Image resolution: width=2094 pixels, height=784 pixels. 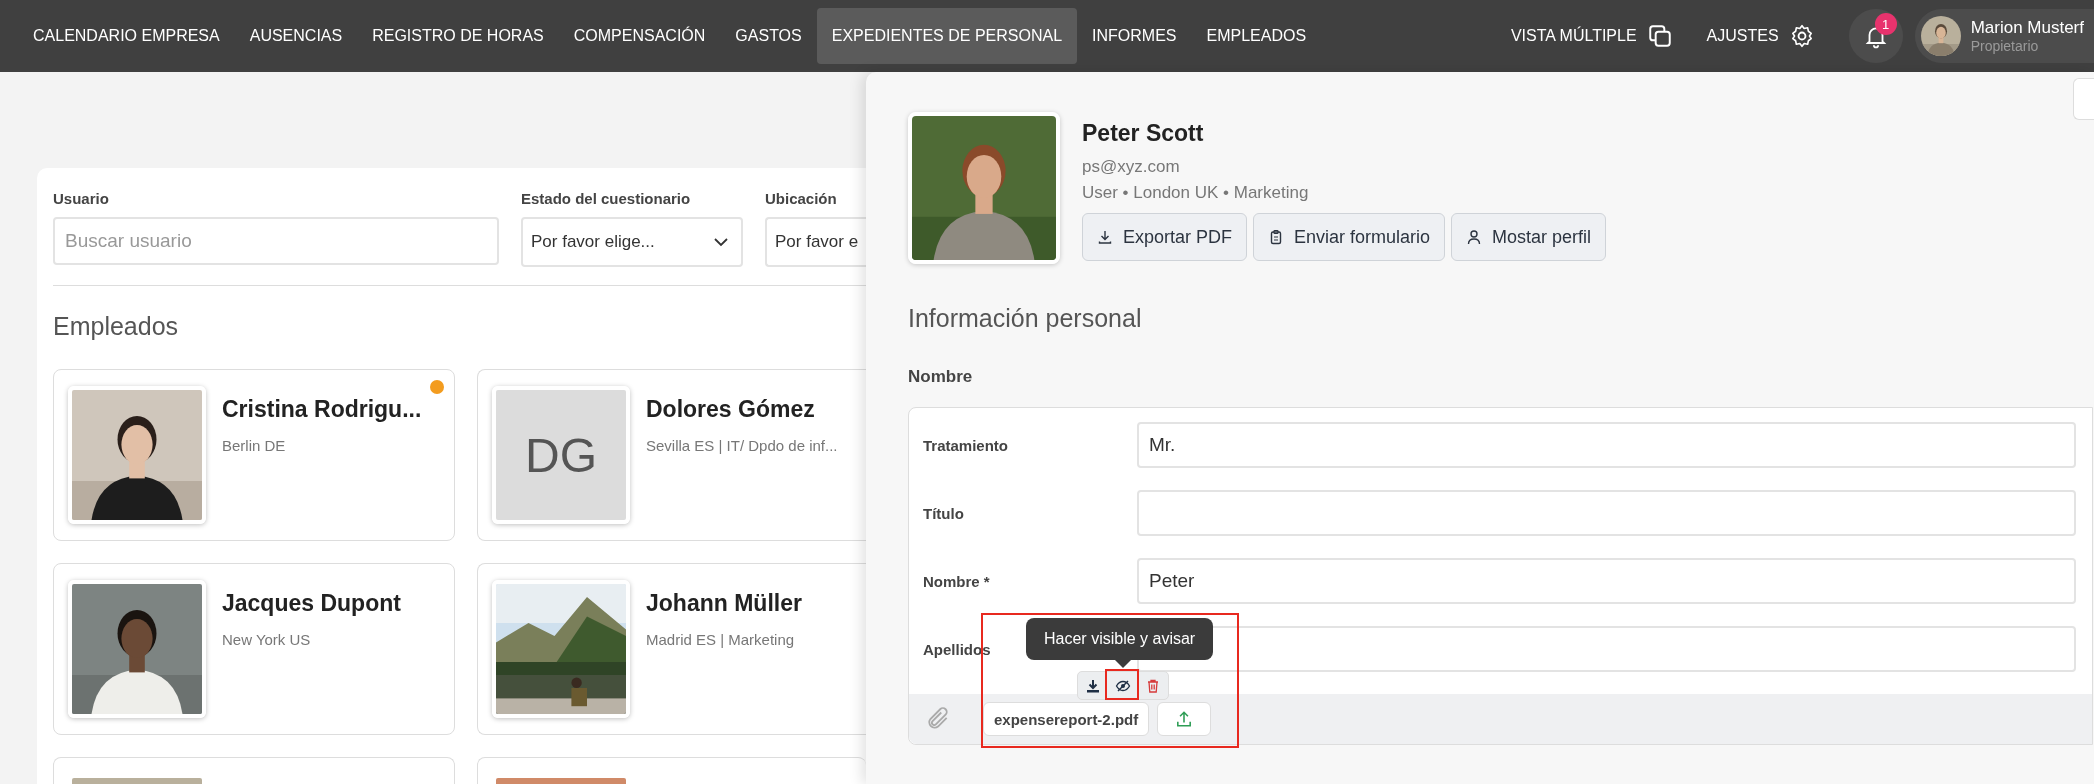 I want to click on file-chip: expensereport-2.pdf, so click(x=1066, y=719).